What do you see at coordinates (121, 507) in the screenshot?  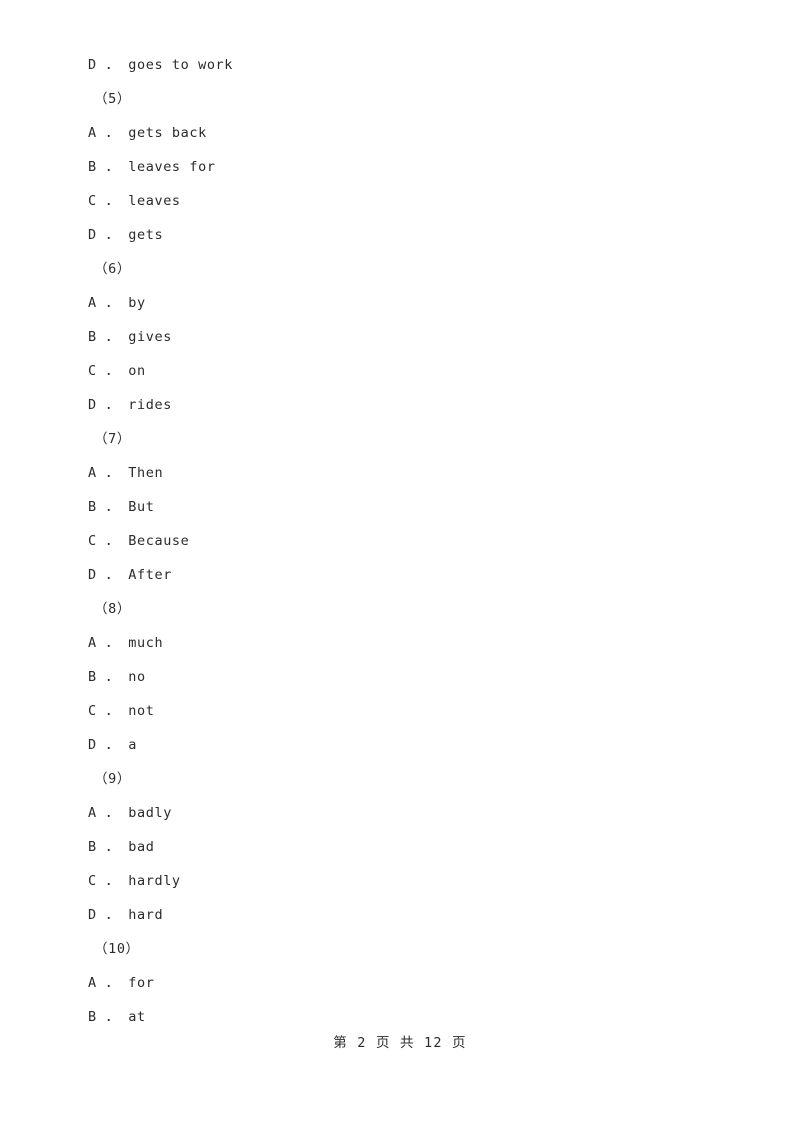 I see `answer-option: B ． But` at bounding box center [121, 507].